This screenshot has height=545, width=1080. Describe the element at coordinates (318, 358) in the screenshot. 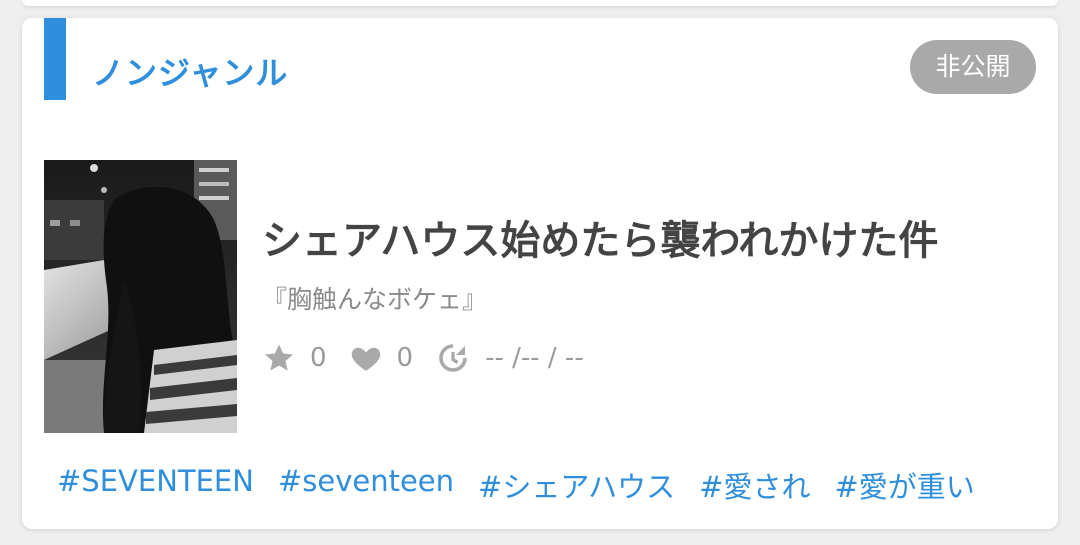

I see `star-count: 0` at that location.